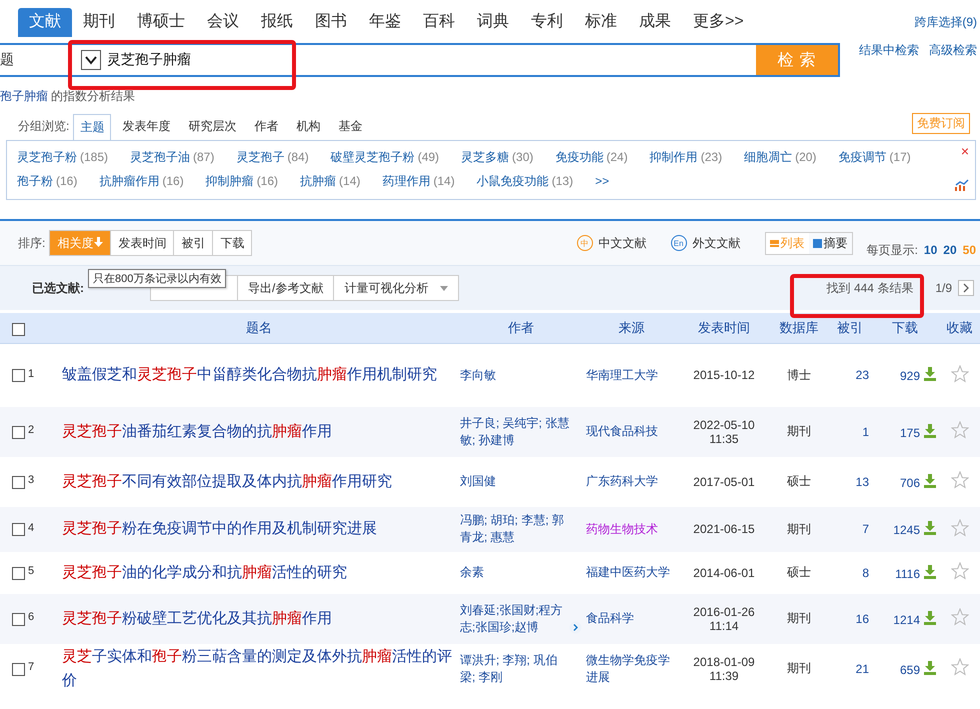  Describe the element at coordinates (830, 243) in the screenshot. I see `view-toggle: 摘要` at that location.